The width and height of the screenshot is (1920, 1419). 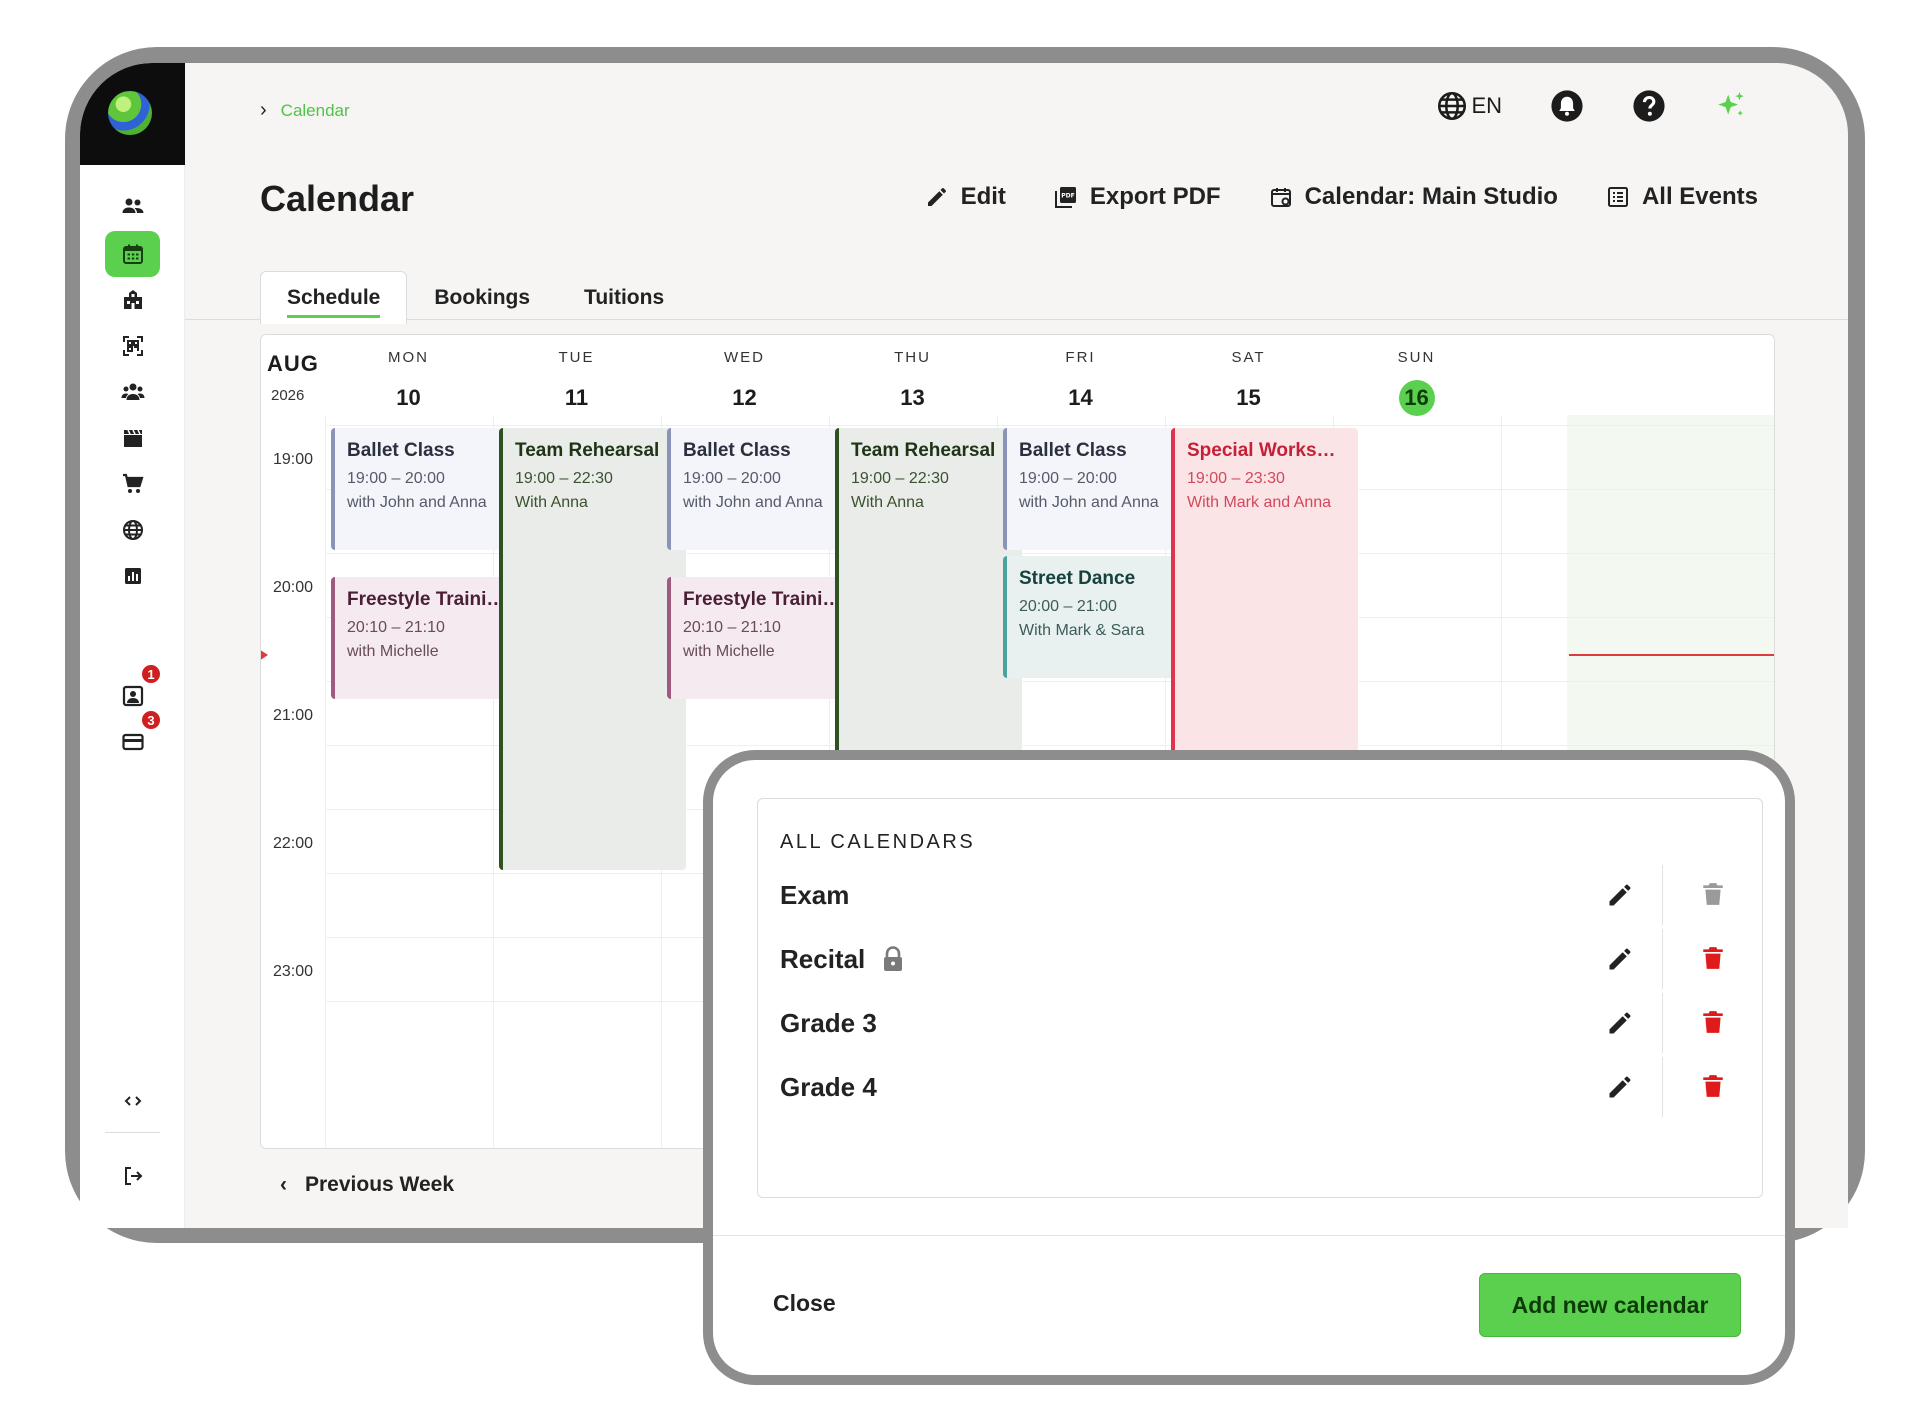 What do you see at coordinates (151, 720) in the screenshot?
I see `payments-badge: 3` at bounding box center [151, 720].